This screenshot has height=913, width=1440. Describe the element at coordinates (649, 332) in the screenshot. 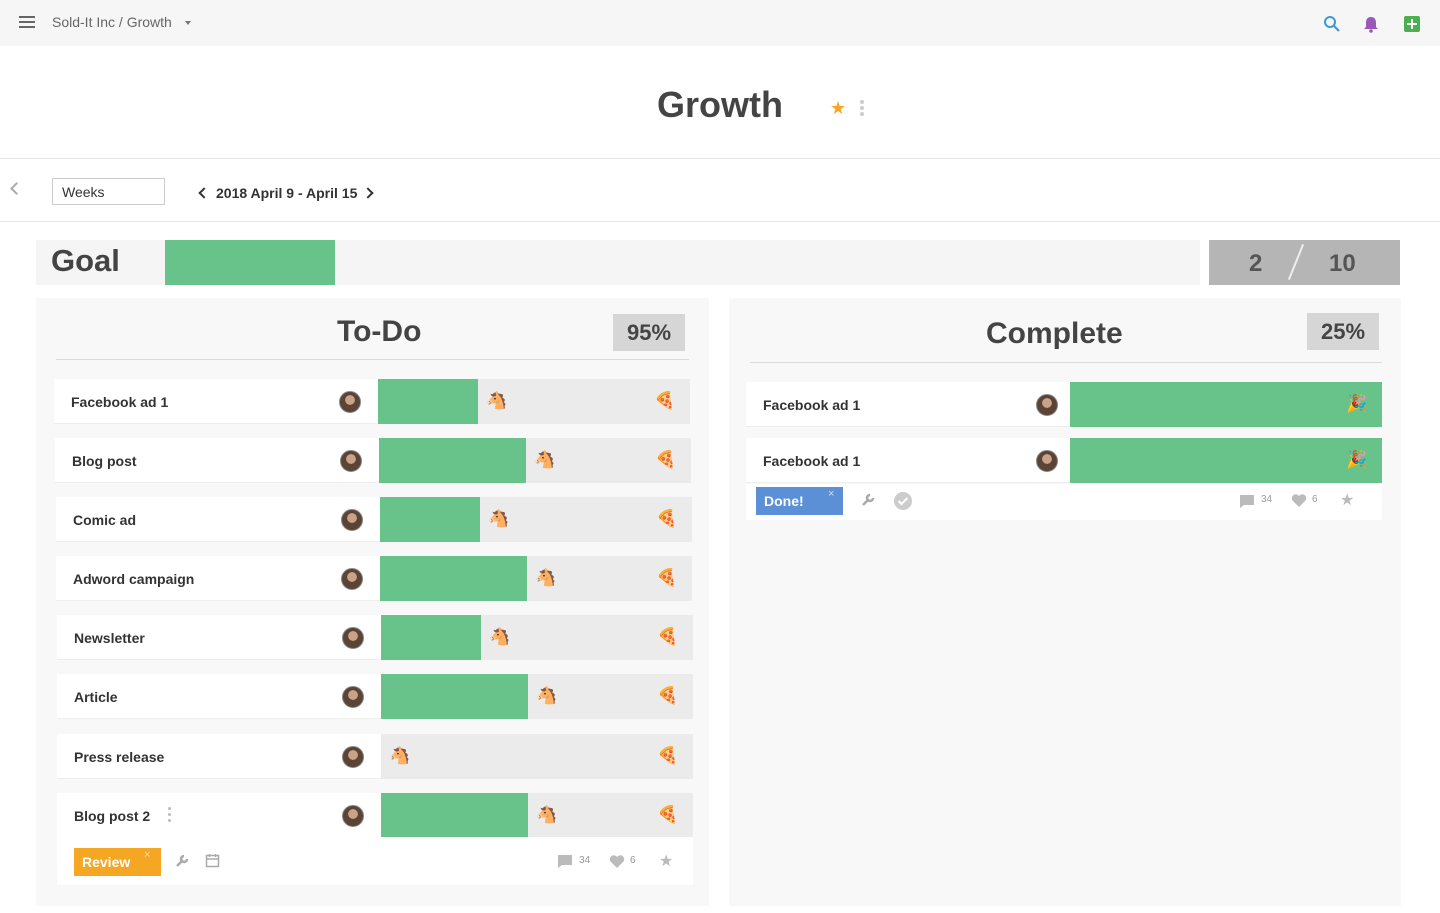

I see `todo-percent: 95%` at that location.